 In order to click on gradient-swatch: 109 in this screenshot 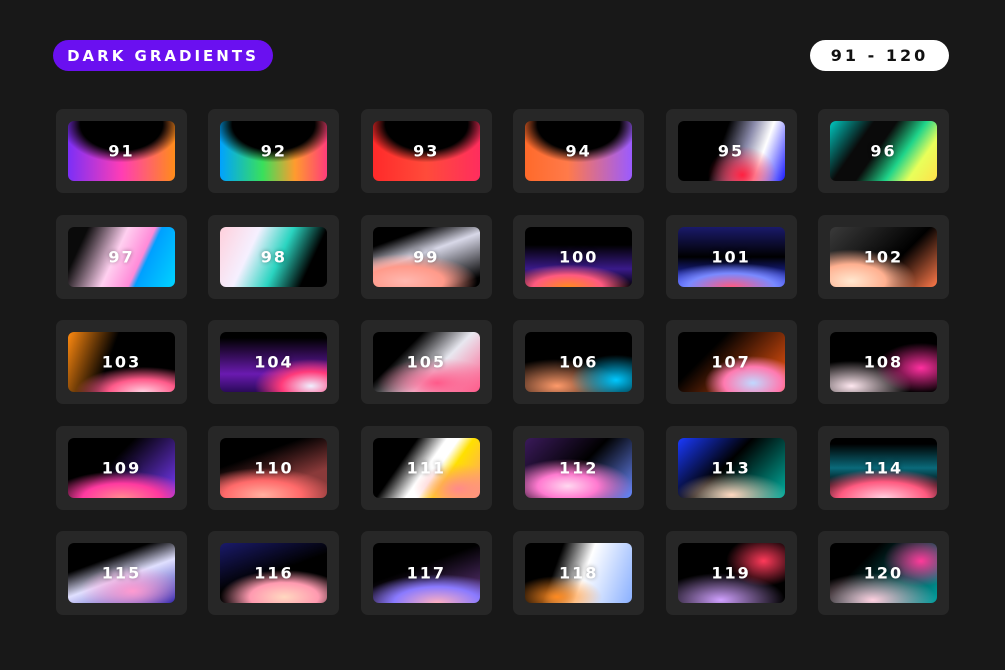, I will do `click(121, 467)`.